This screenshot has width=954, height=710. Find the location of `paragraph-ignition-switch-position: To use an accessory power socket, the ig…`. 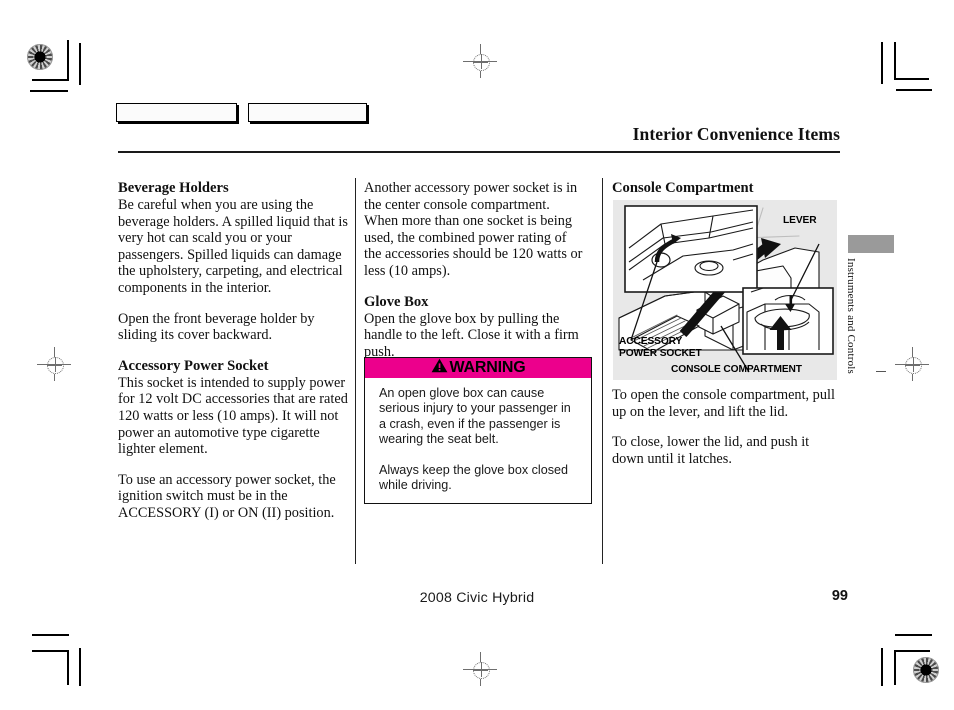

paragraph-ignition-switch-position: To use an accessory power socket, the ig… is located at coordinates (227, 496).